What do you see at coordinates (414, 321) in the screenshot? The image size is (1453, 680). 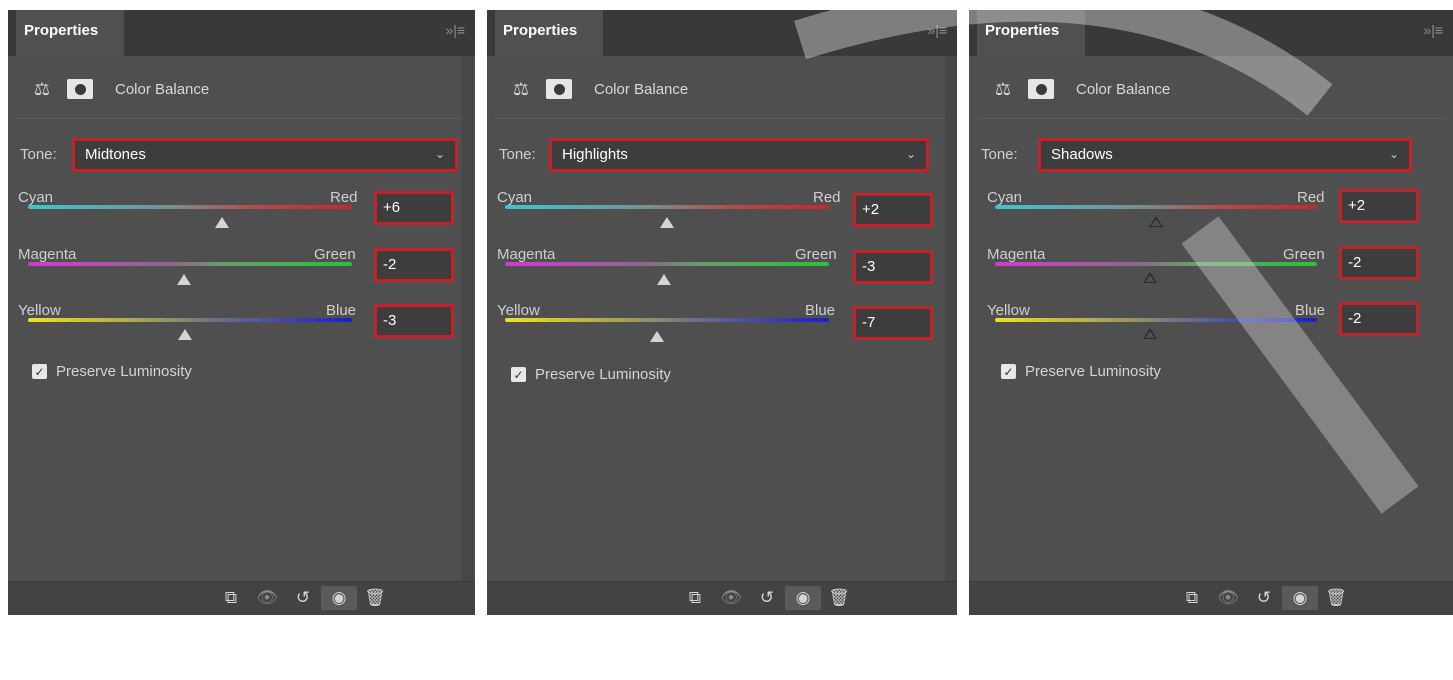 I see `yellow-blue-value-field: -3` at bounding box center [414, 321].